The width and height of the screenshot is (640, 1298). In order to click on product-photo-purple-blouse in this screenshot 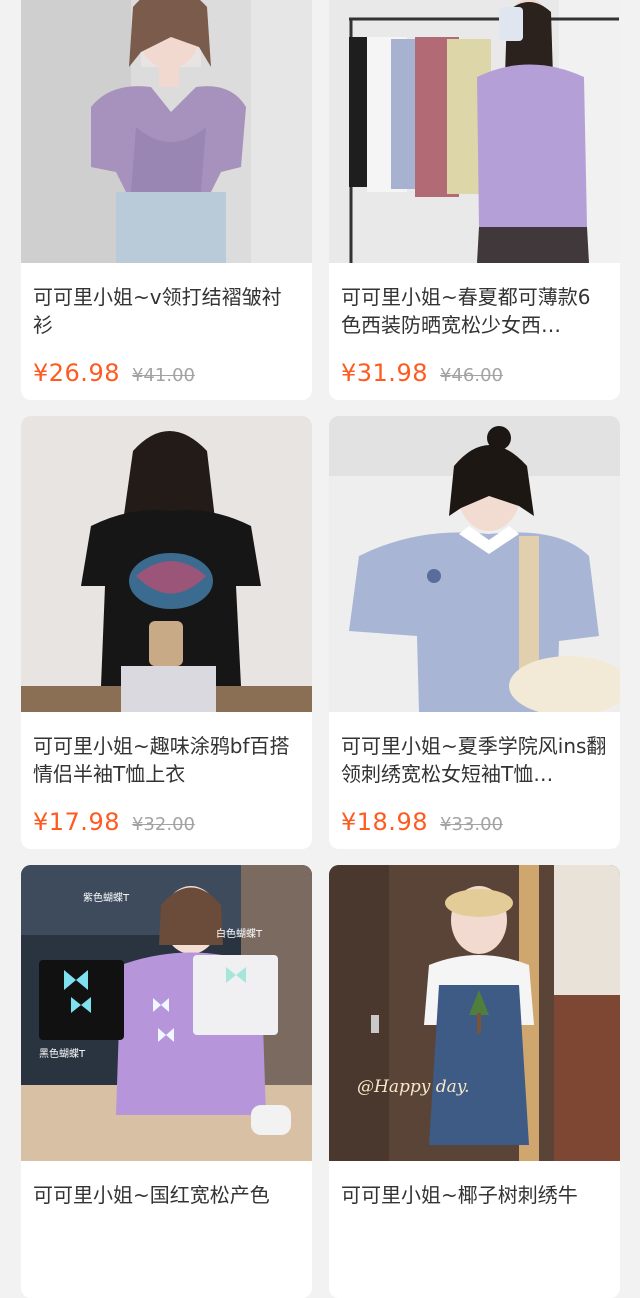, I will do `click(166, 131)`.